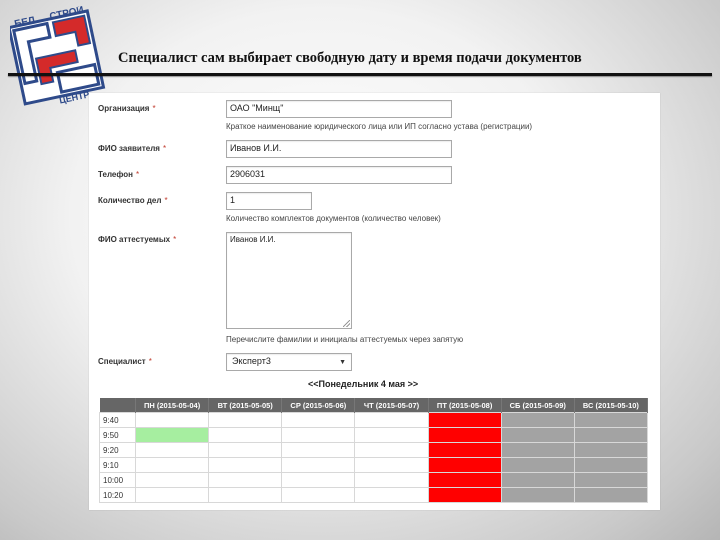 This screenshot has width=720, height=540. I want to click on time-cell: 9:20, so click(117, 450).